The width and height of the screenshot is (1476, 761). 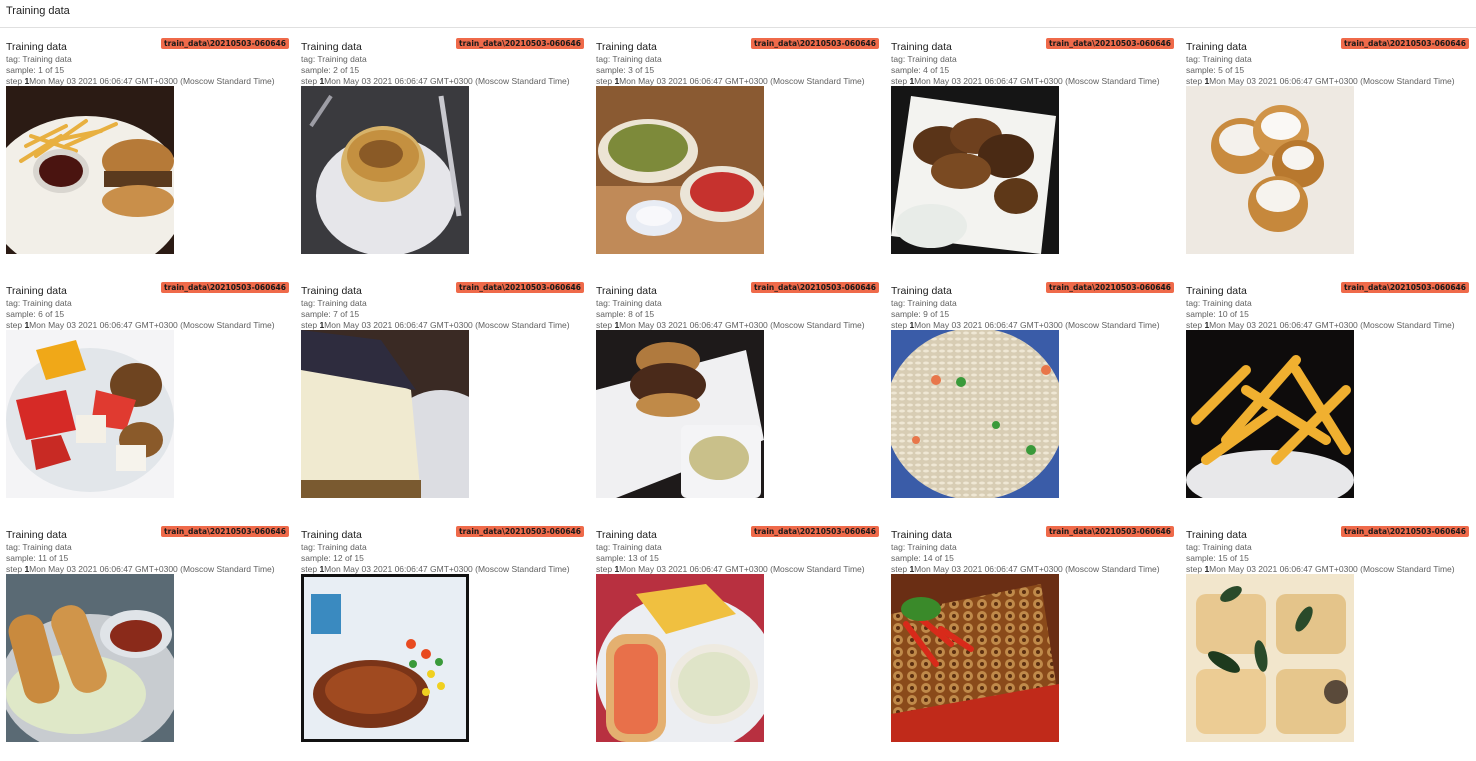 What do you see at coordinates (330, 314) in the screenshot?
I see `sample-label: sample: 7 of 15` at bounding box center [330, 314].